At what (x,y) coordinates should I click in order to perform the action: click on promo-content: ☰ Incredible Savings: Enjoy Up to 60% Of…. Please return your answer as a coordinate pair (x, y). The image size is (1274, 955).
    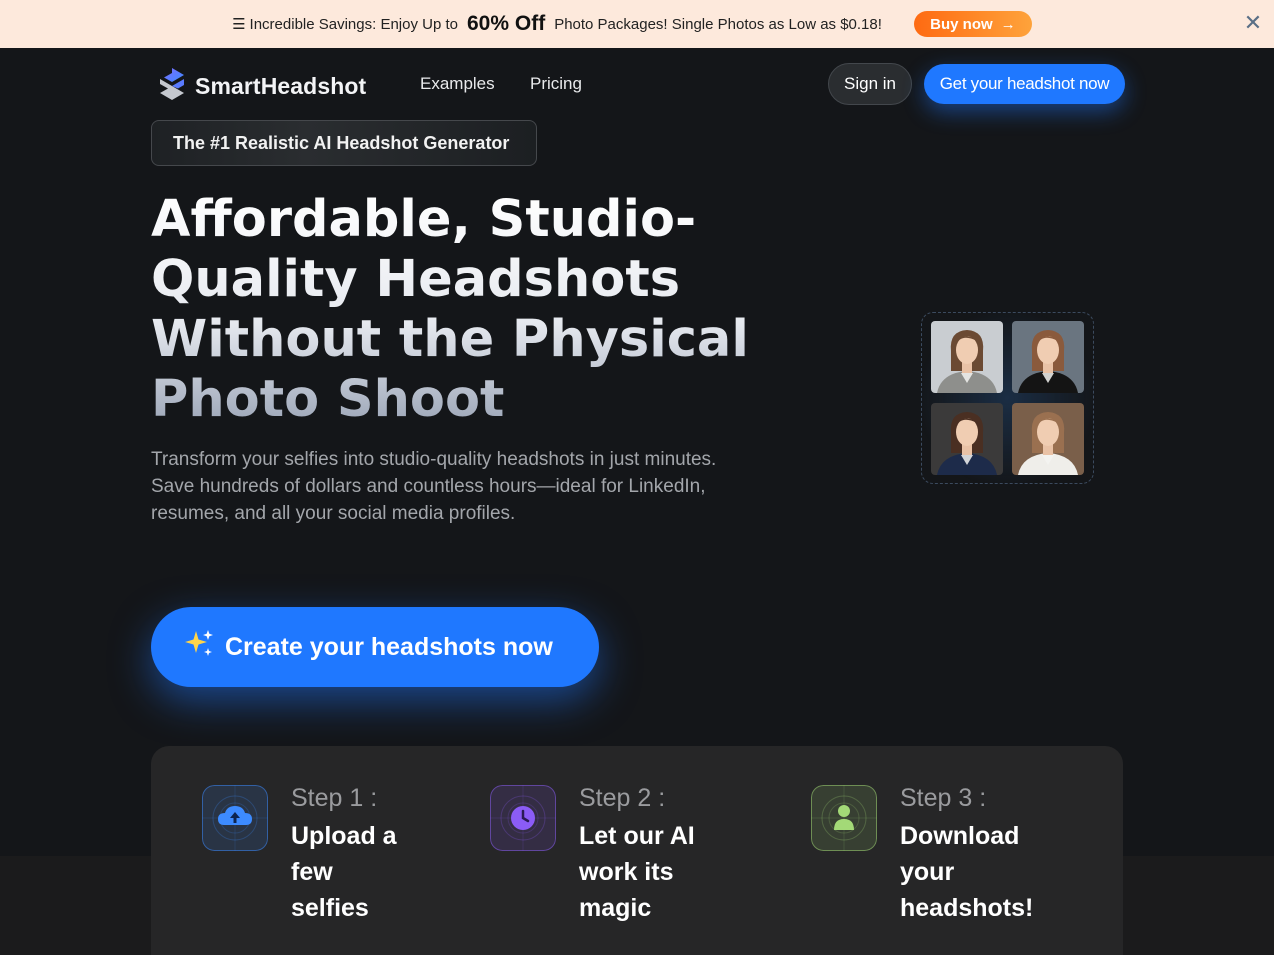
    Looking at the image, I should click on (632, 24).